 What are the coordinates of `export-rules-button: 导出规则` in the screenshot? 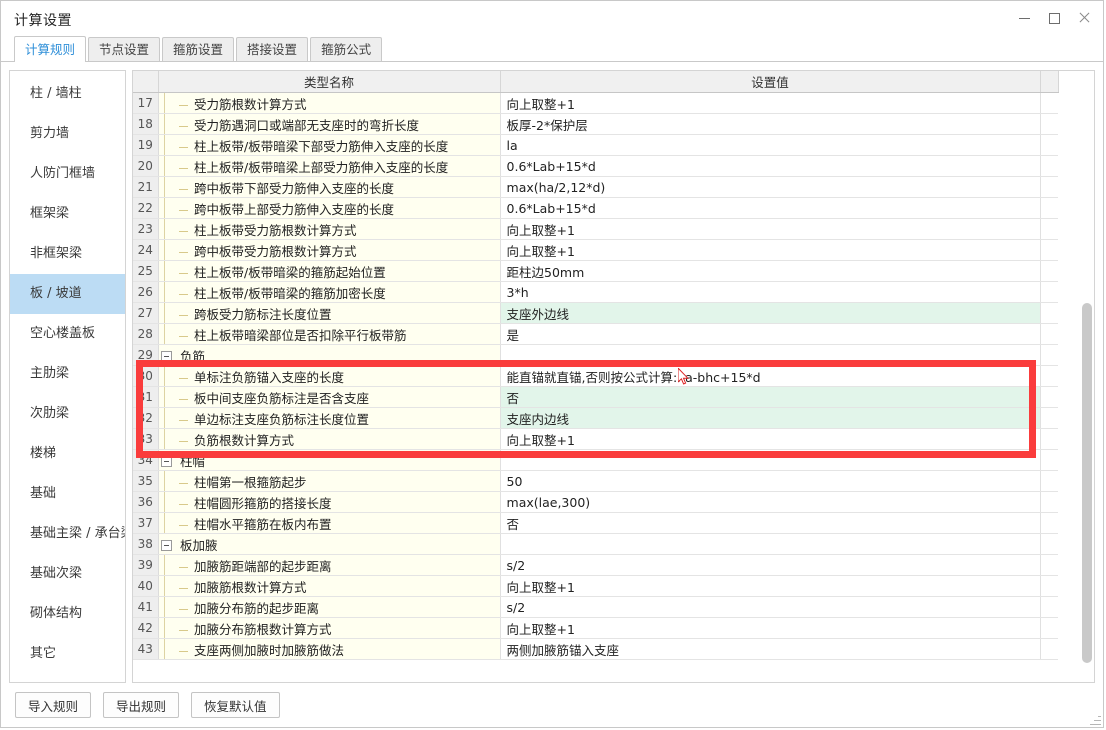 It's located at (141, 705).